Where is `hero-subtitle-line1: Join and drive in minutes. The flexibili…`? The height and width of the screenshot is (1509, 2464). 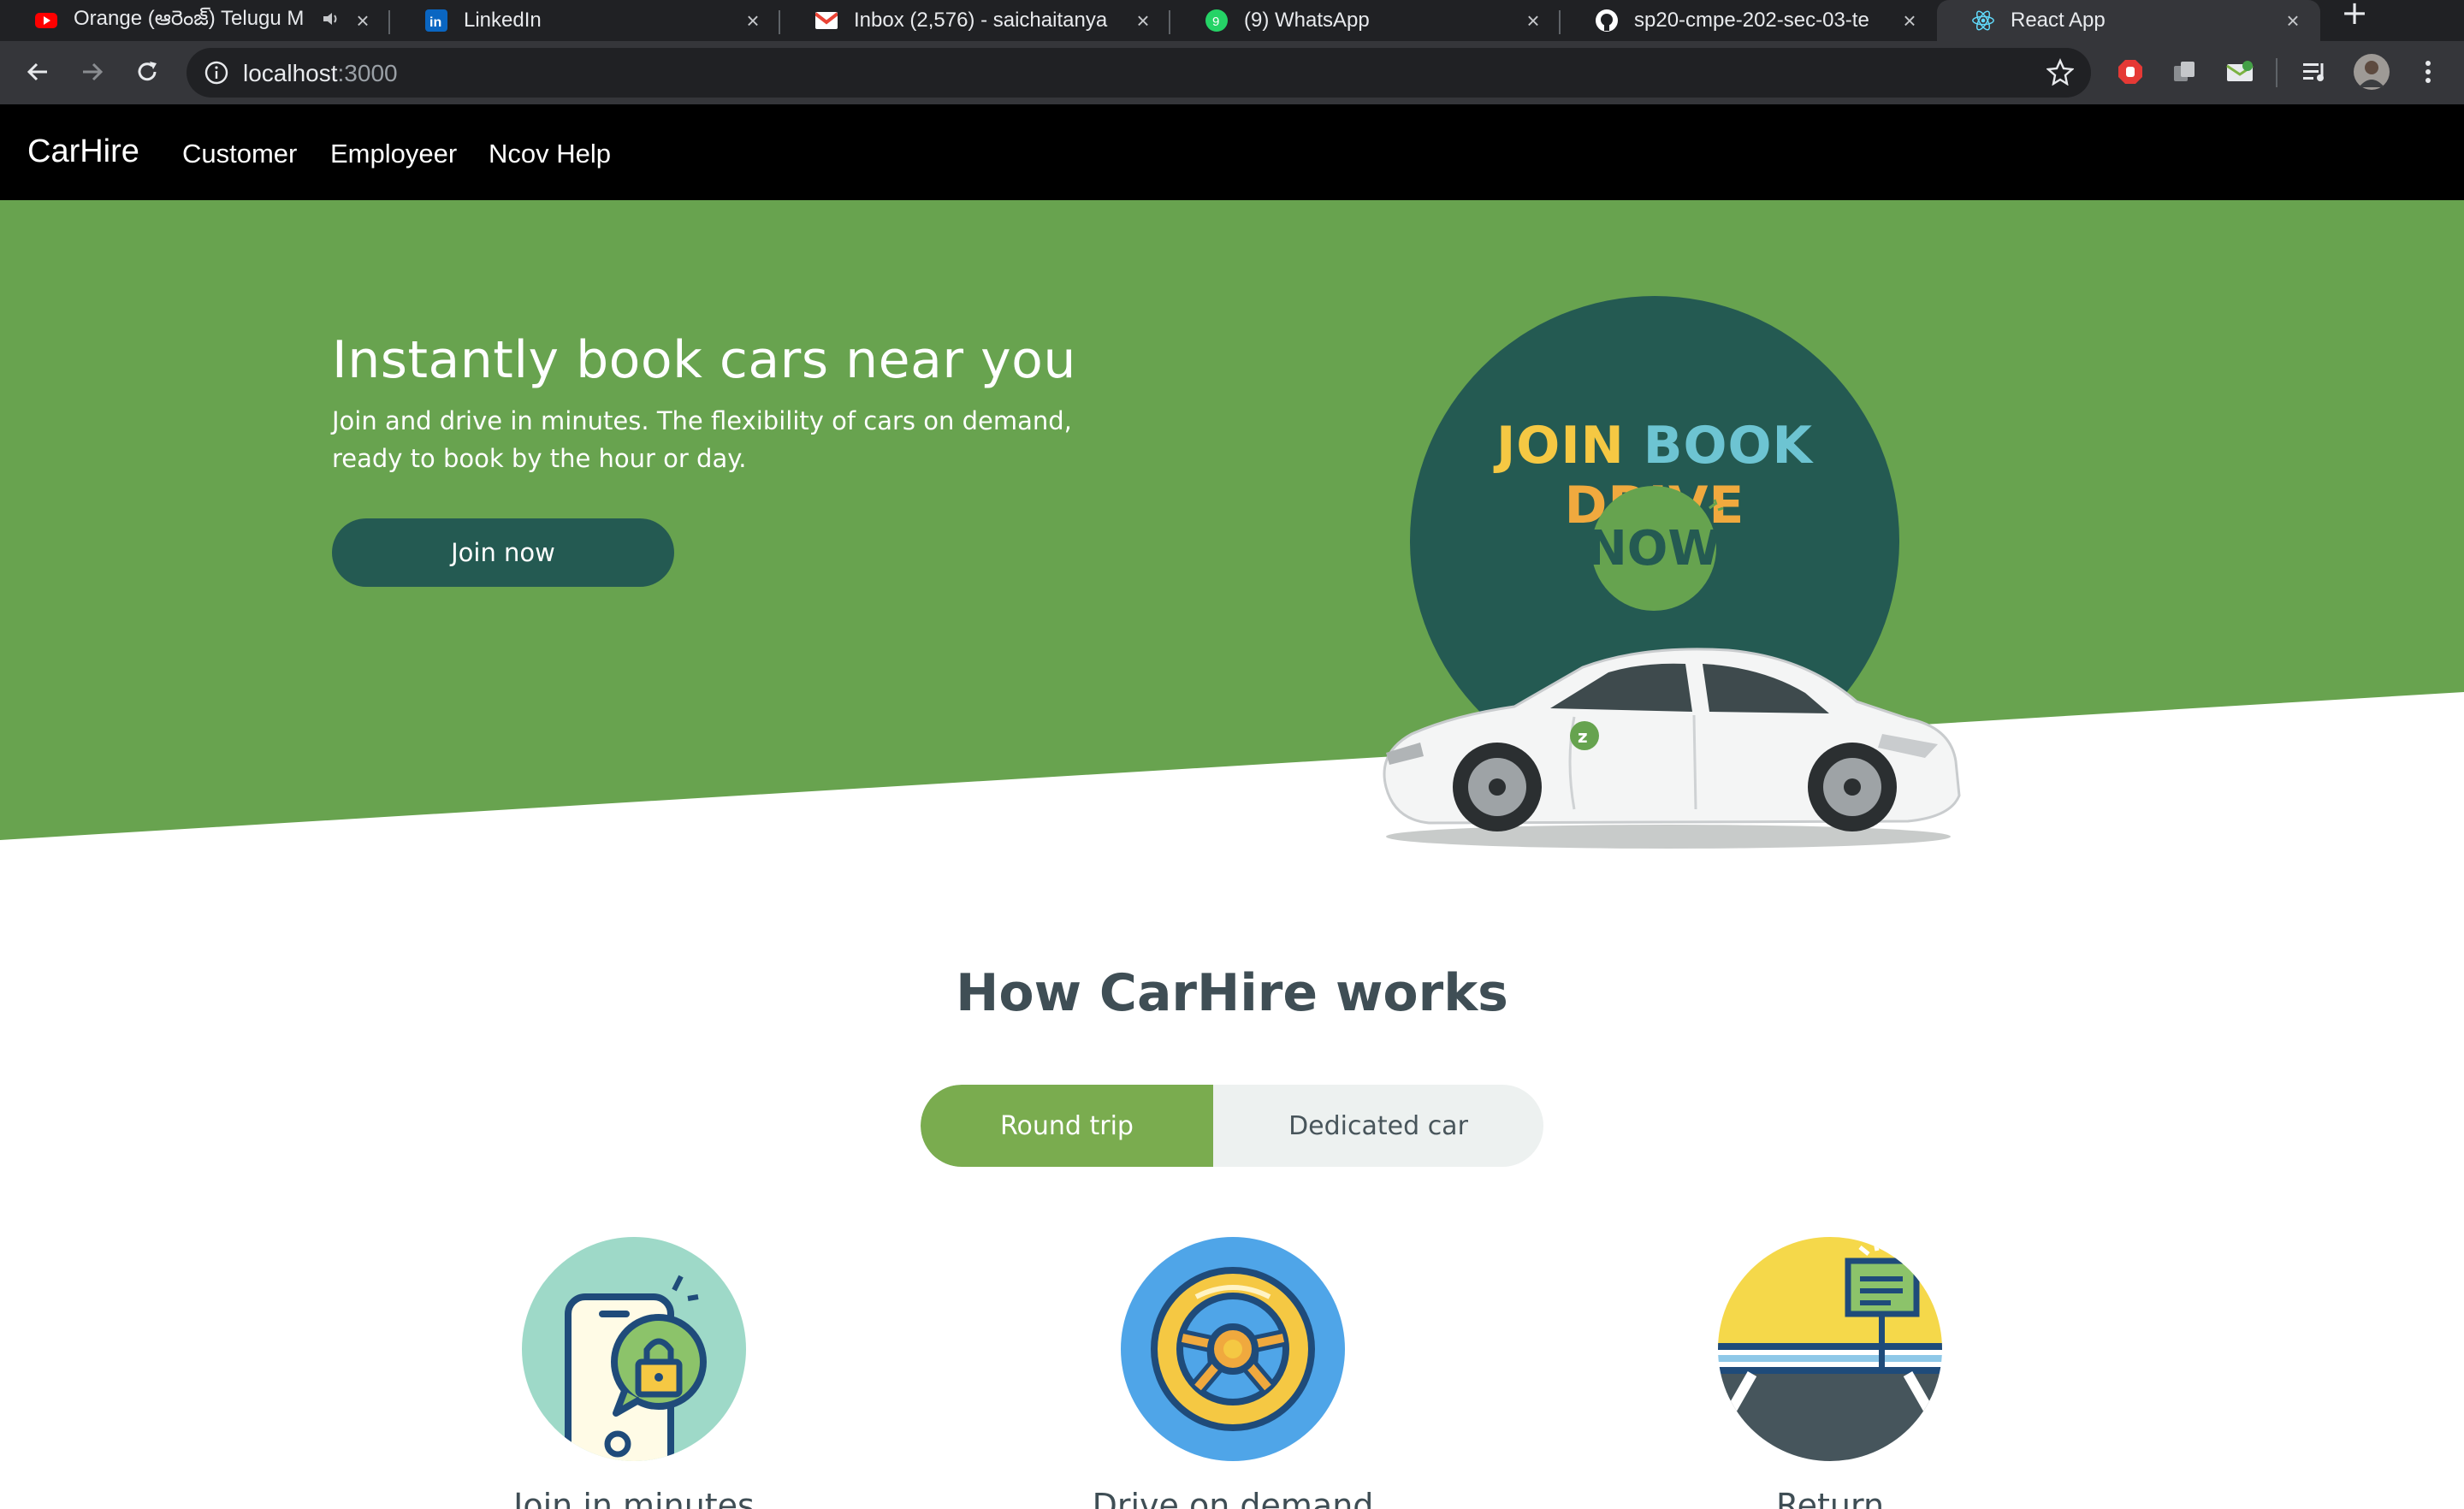
hero-subtitle-line1: Join and drive in minutes. The flexibili… is located at coordinates (702, 421).